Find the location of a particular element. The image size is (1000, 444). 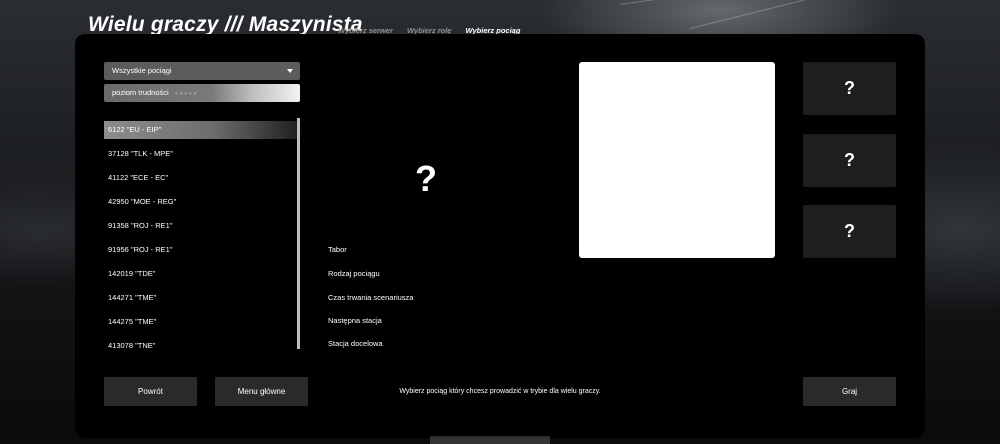

train-list-item: 144275 "TME" is located at coordinates (202, 322).